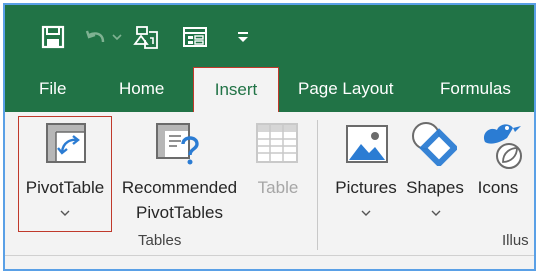 This screenshot has height=276, width=542. Describe the element at coordinates (178, 144) in the screenshot. I see `recommended-pivot-icon` at that location.